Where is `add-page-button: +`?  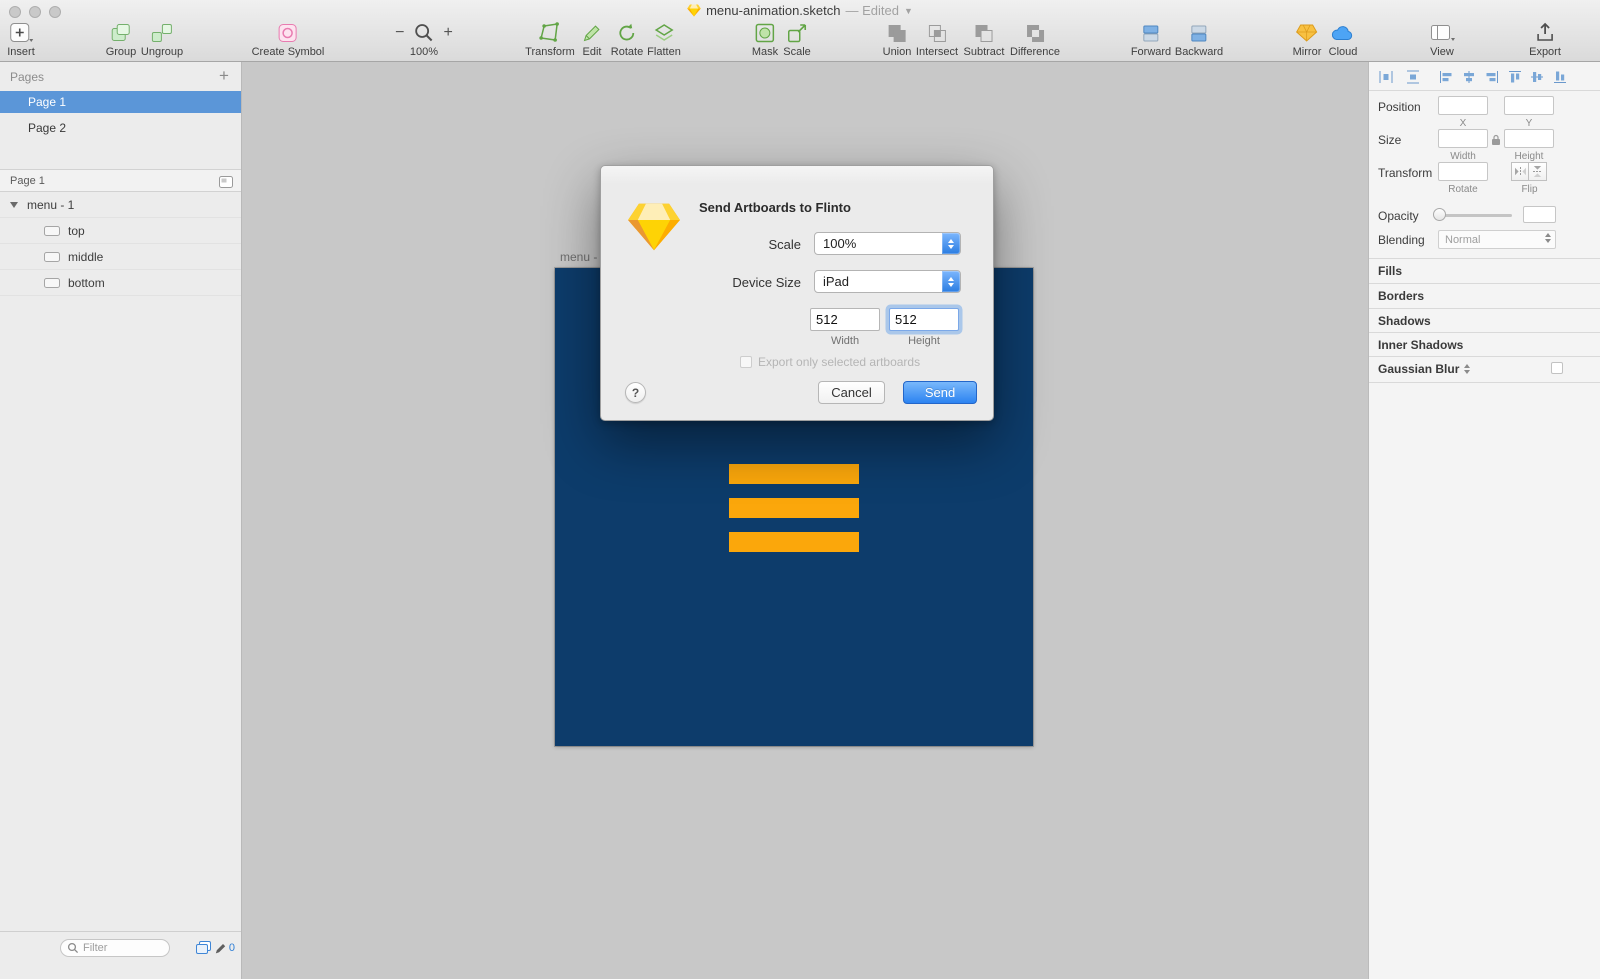 add-page-button: + is located at coordinates (224, 76).